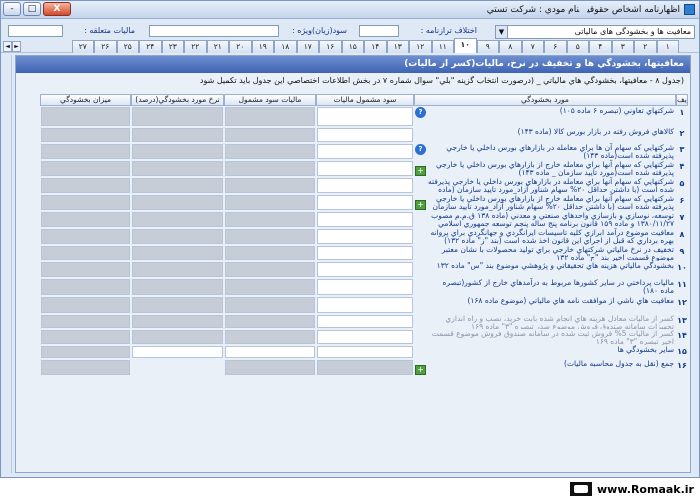 This screenshot has width=700, height=500. Describe the element at coordinates (645, 46) in the screenshot. I see `tab-2: ٢` at that location.